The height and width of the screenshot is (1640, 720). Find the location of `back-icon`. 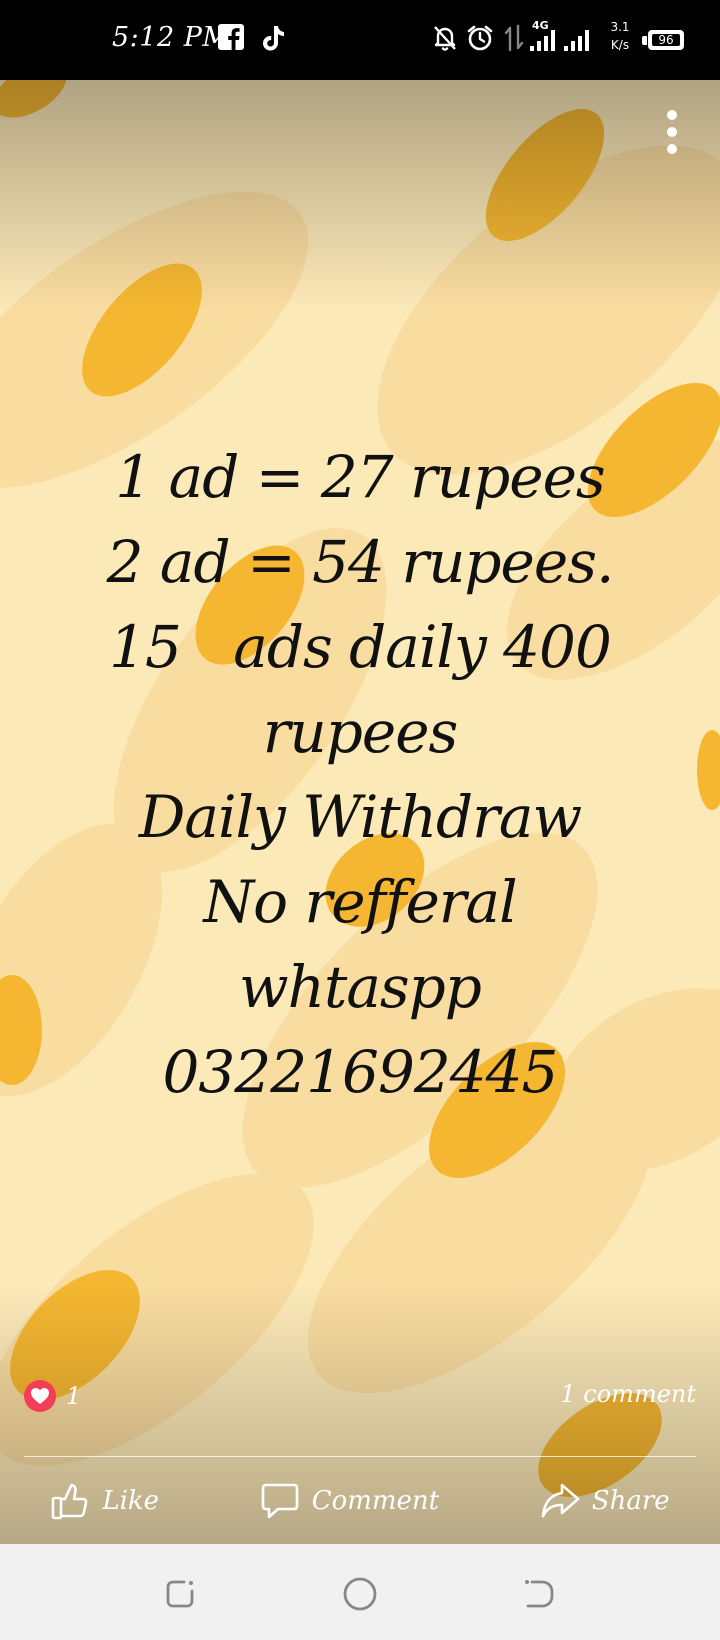

back-icon is located at coordinates (540, 1594).